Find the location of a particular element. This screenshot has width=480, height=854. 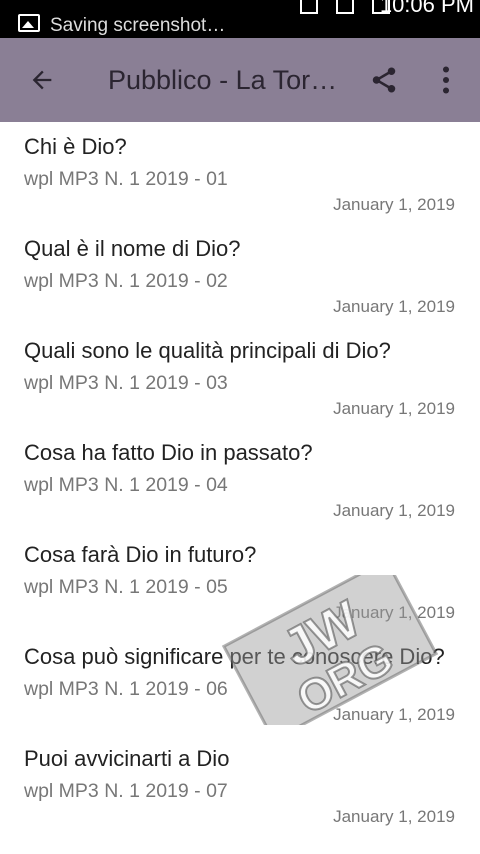

item-title: Cosa ha fatto Dio in passato? is located at coordinates (168, 452).